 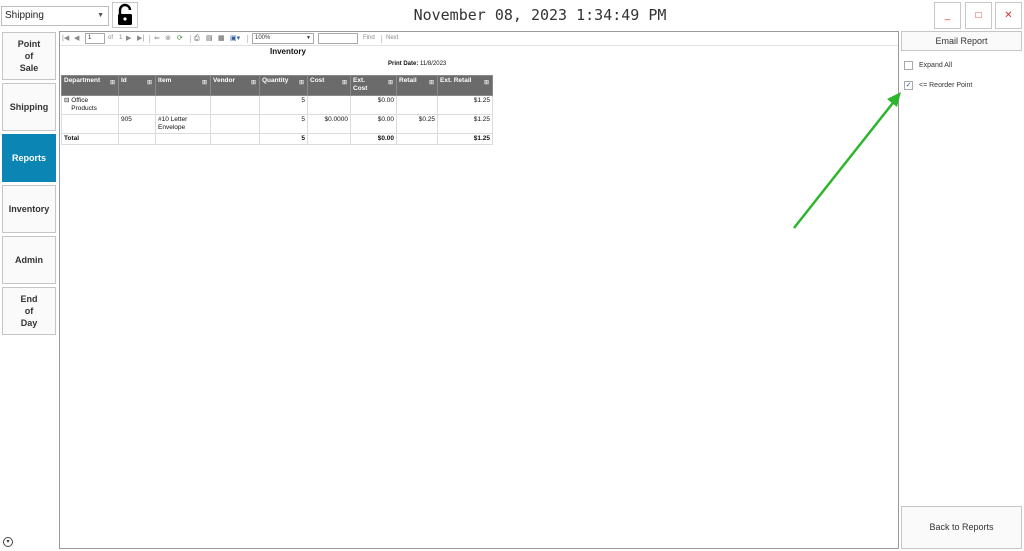 What do you see at coordinates (847, 160) in the screenshot?
I see `annotation-arrow` at bounding box center [847, 160].